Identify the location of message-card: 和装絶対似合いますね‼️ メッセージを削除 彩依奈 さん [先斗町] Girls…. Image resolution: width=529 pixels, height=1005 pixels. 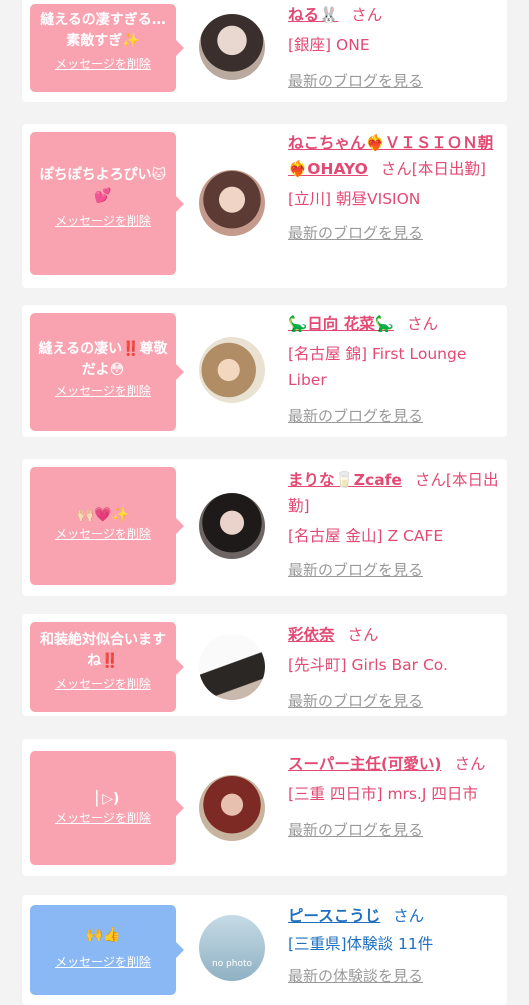
(264, 665).